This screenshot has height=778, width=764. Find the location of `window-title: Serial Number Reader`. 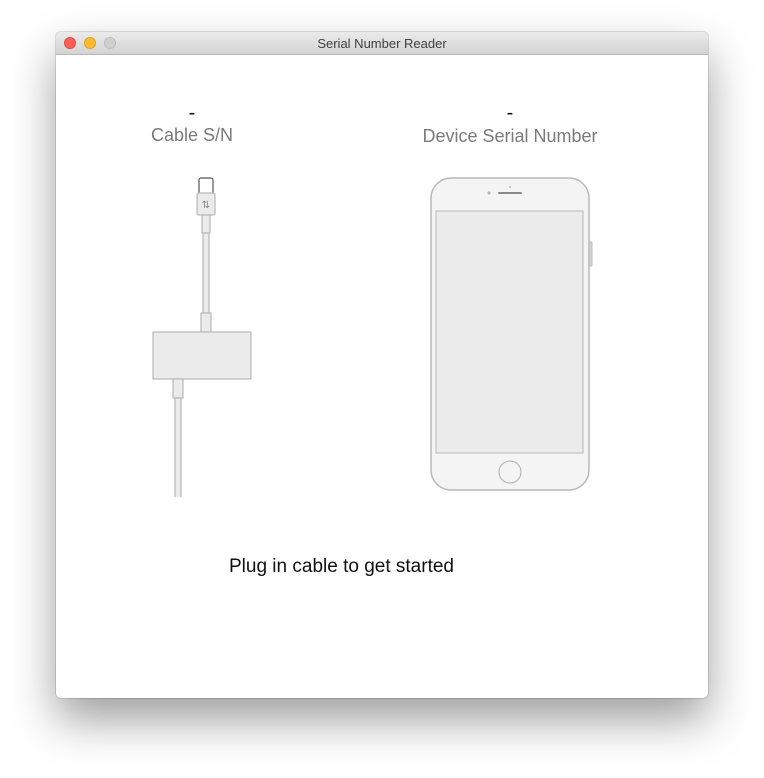

window-title: Serial Number Reader is located at coordinates (382, 43).